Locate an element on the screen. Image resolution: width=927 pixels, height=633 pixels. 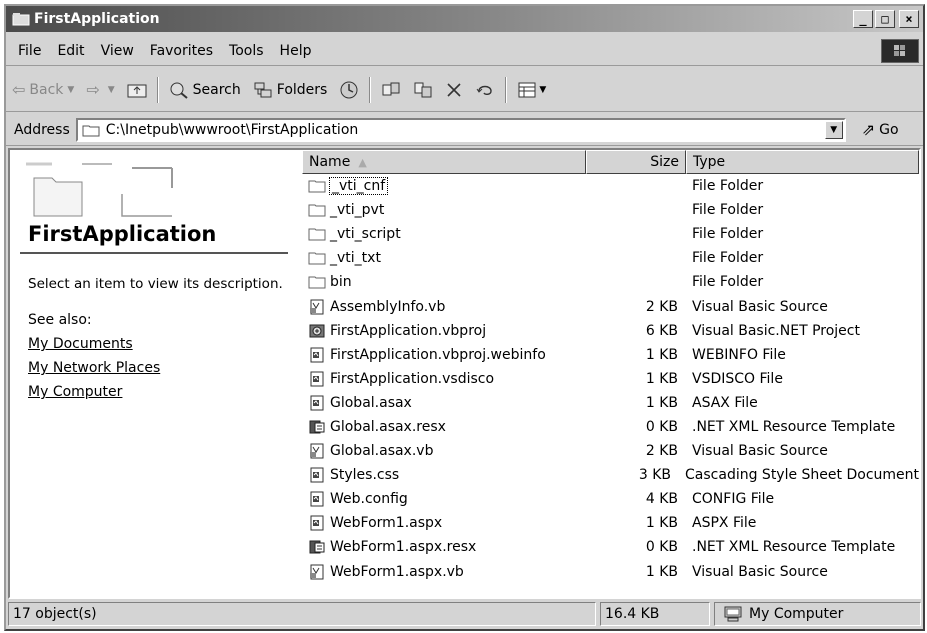
copy-to-button is located at coordinates (423, 90).